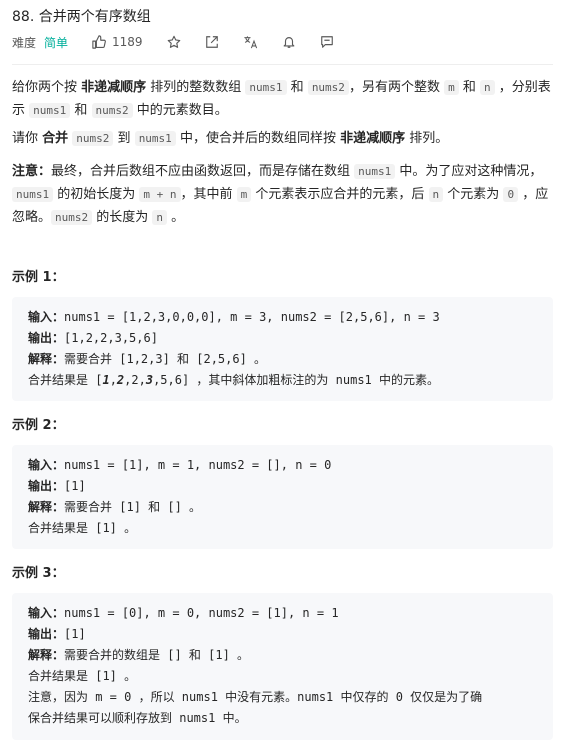 This screenshot has height=740, width=567. What do you see at coordinates (82, 528) in the screenshot?
I see `example-2-result: 合并结果是 [1] 。` at bounding box center [82, 528].